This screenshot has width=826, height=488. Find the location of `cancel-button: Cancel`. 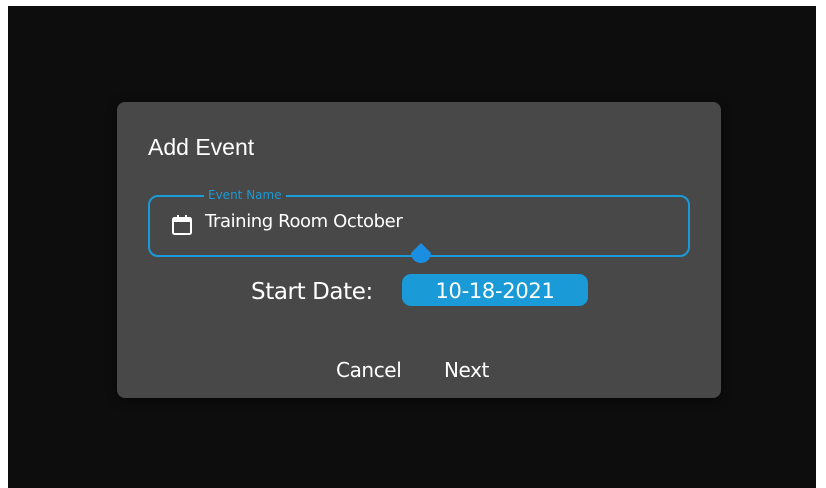

cancel-button: Cancel is located at coordinates (369, 370).